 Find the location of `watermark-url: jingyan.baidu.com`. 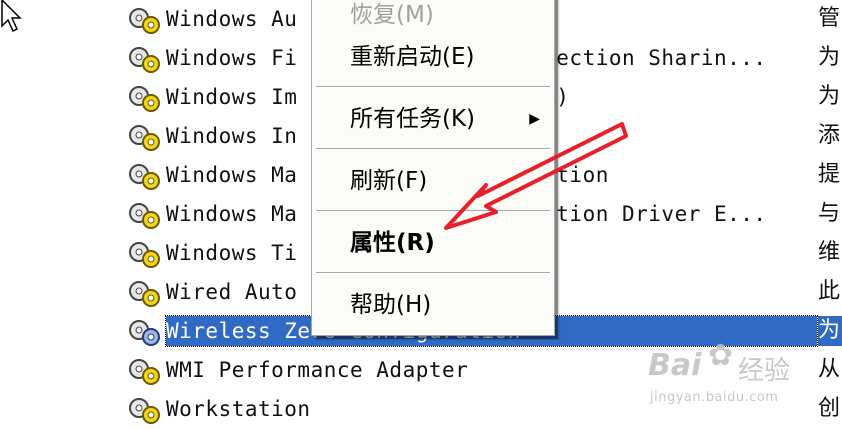

watermark-url: jingyan.baidu.com is located at coordinates (714, 397).